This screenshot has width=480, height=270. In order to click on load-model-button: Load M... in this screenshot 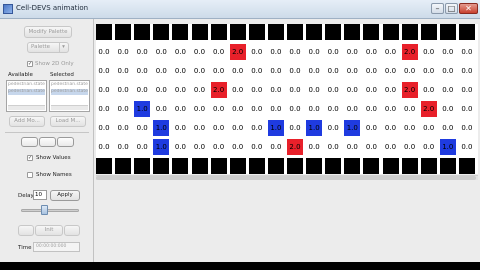, I will do `click(68, 121)`.